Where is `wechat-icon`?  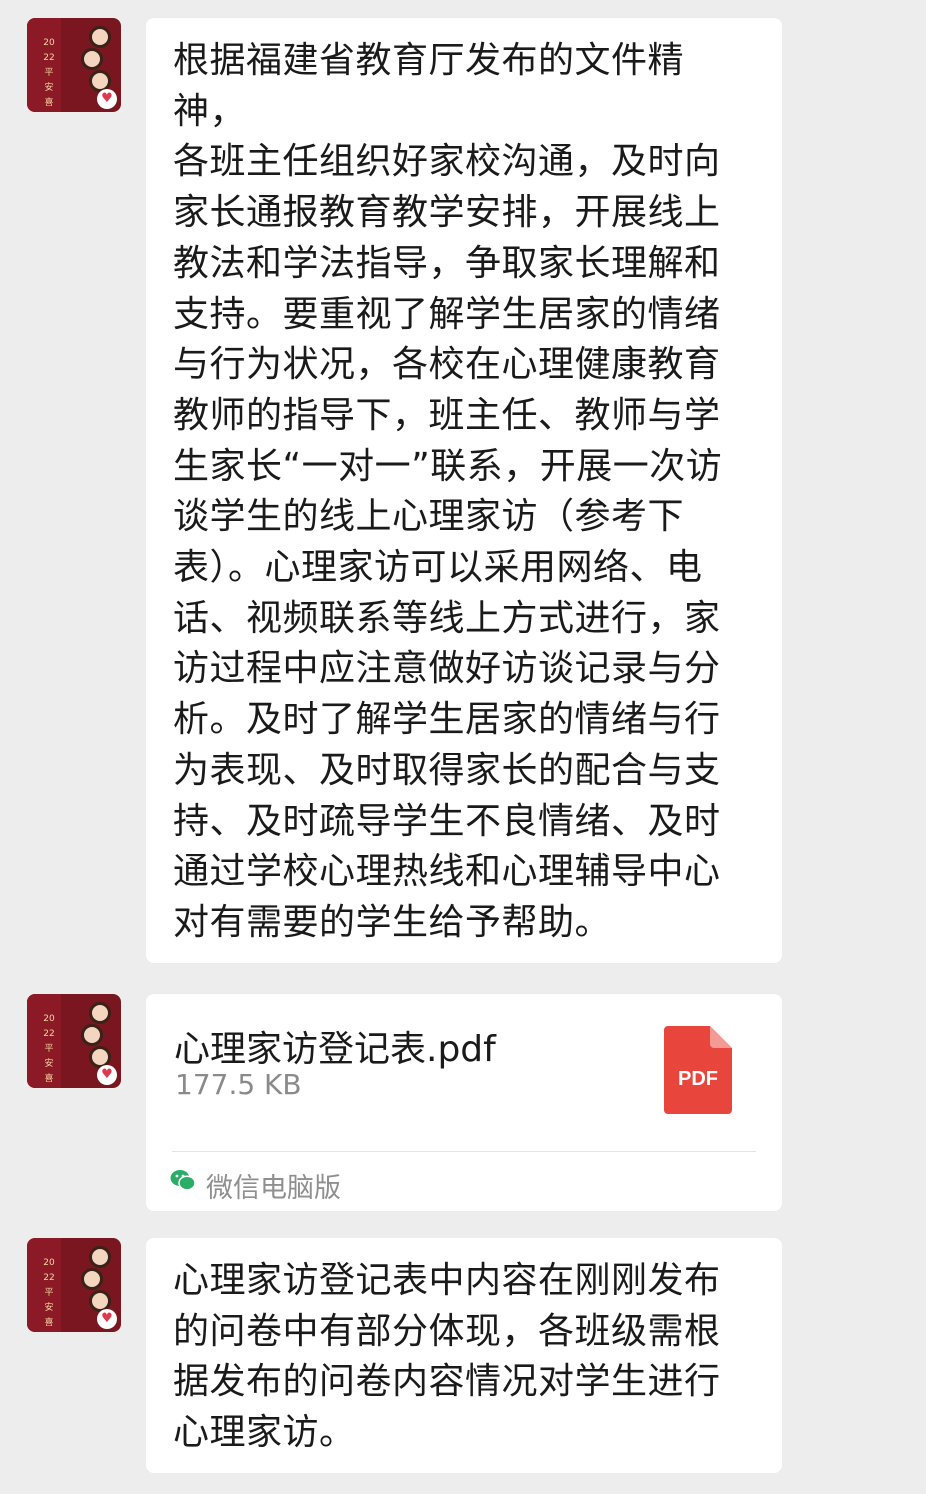 wechat-icon is located at coordinates (183, 1180).